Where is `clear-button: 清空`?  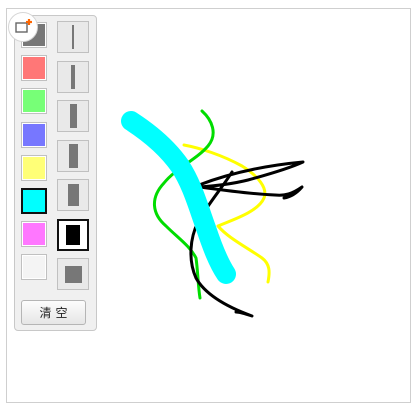
clear-button: 清空 is located at coordinates (53, 312).